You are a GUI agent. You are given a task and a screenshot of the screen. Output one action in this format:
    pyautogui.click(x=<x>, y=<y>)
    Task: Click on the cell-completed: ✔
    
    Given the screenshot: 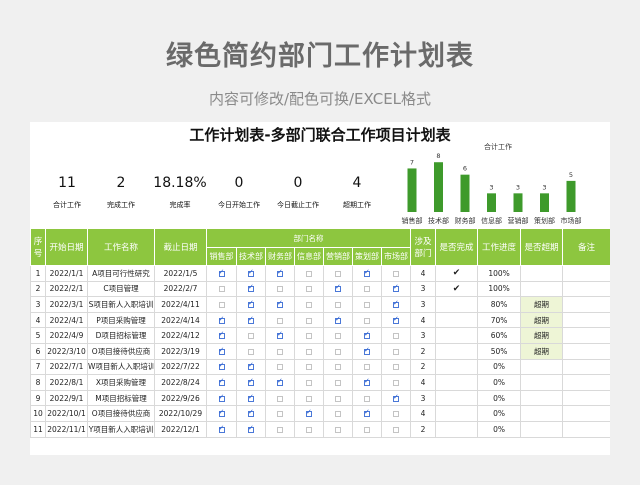 What is the action you would take?
    pyautogui.click(x=457, y=289)
    